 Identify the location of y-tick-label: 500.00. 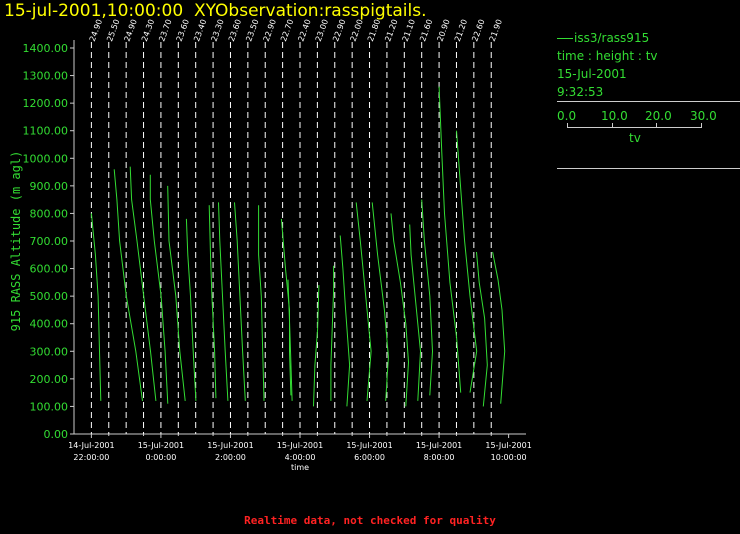
(49, 296).